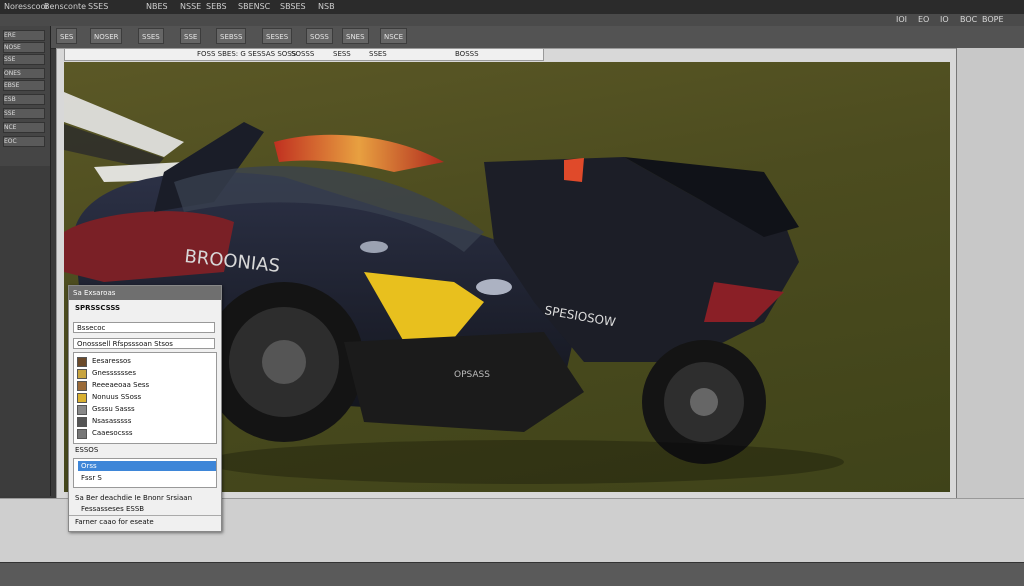 The width and height of the screenshot is (1024, 586). I want to click on toolbar-button: SEBSS, so click(231, 36).